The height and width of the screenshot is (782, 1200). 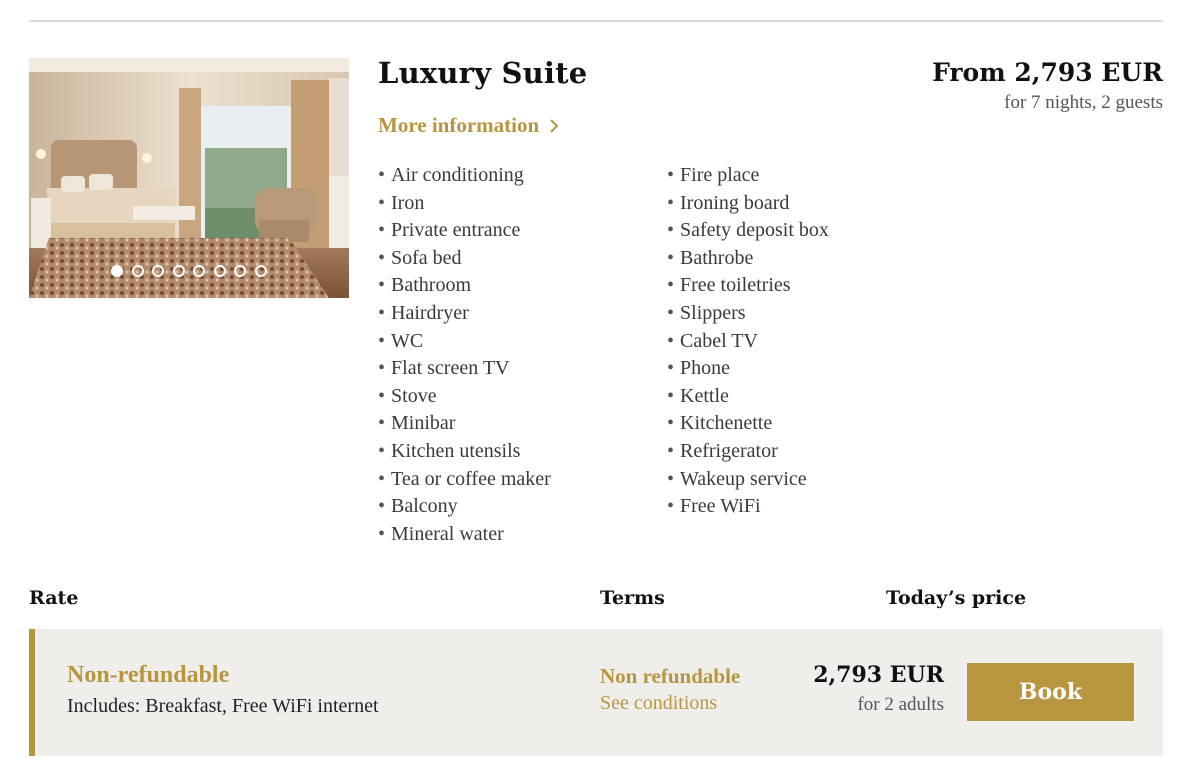 What do you see at coordinates (748, 369) in the screenshot?
I see `amenity-item: Phone` at bounding box center [748, 369].